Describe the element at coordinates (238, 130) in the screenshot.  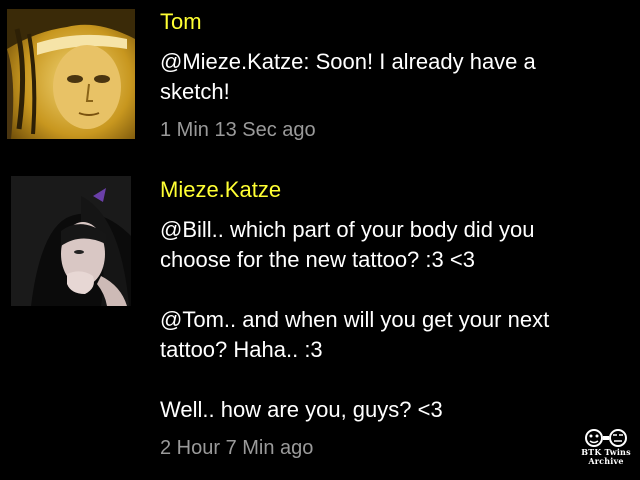
I see `timestamp: 1 Min 13 Sec ago` at that location.